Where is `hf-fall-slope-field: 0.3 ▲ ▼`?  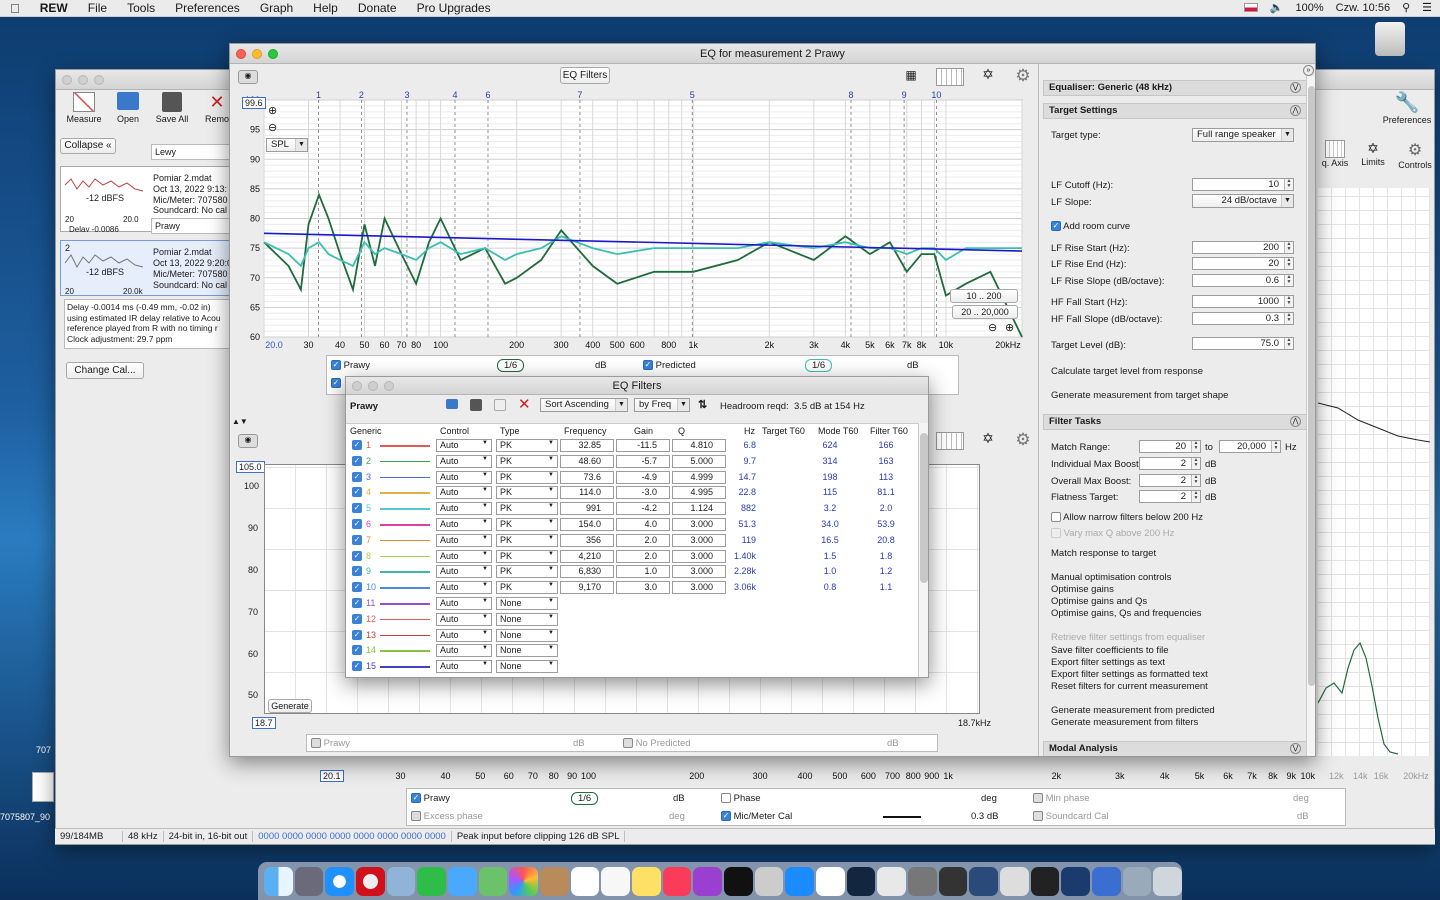 hf-fall-slope-field: 0.3 ▲ ▼ is located at coordinates (1243, 318).